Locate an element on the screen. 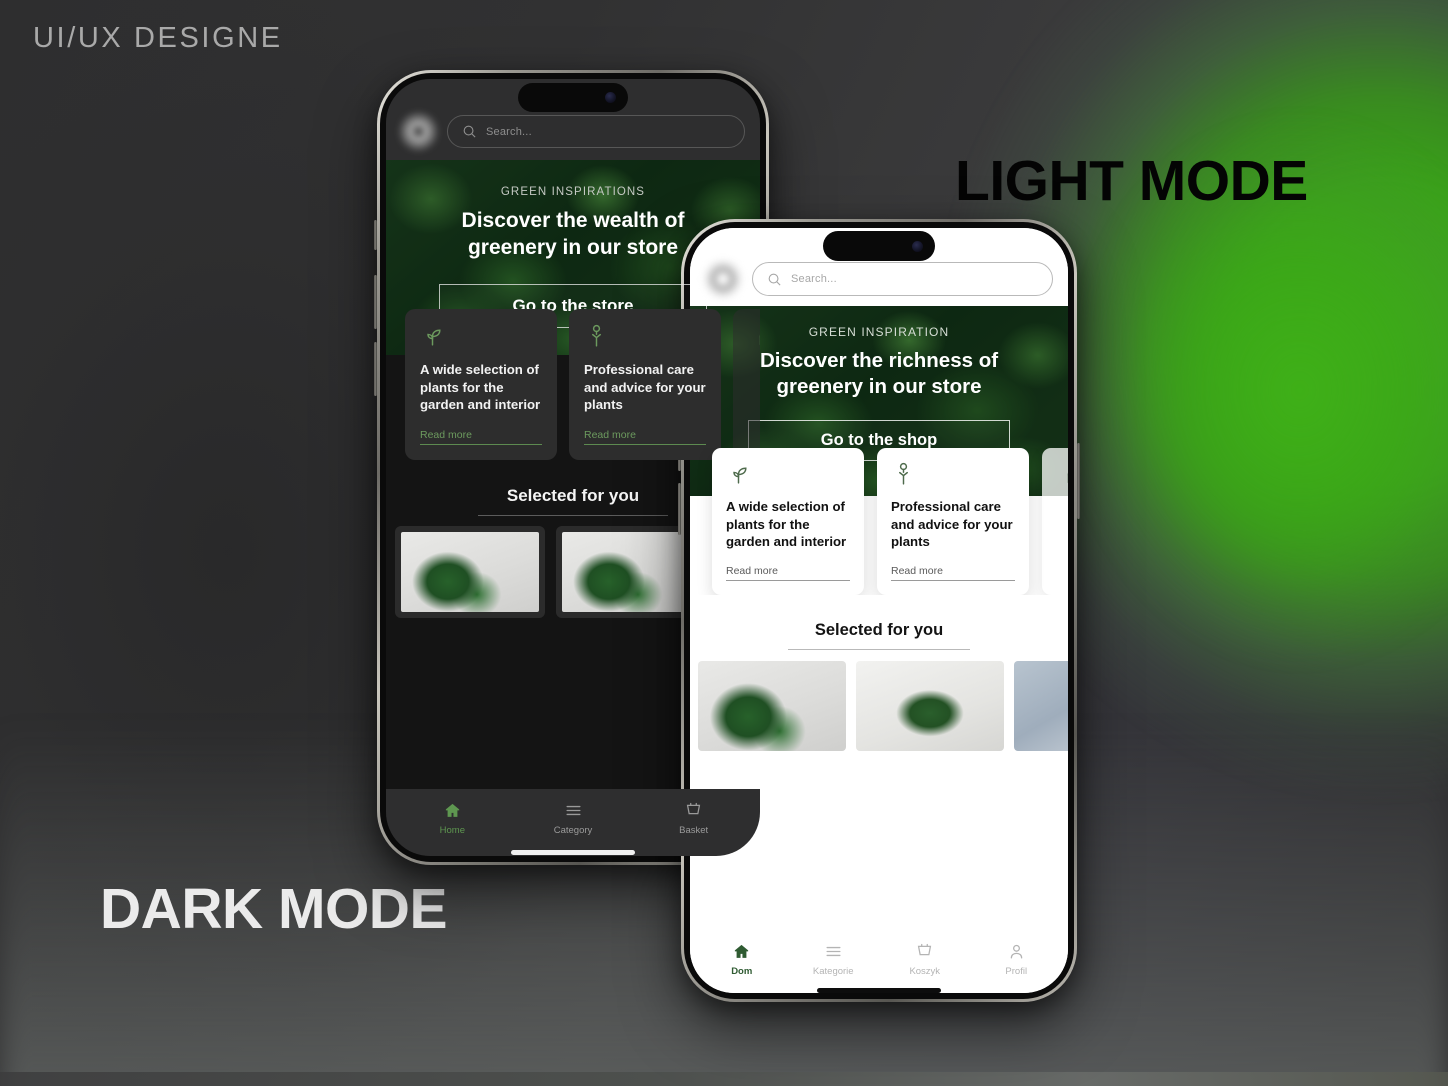 This screenshot has height=1086, width=1448. nav-item-profil: Profil is located at coordinates (1017, 959).